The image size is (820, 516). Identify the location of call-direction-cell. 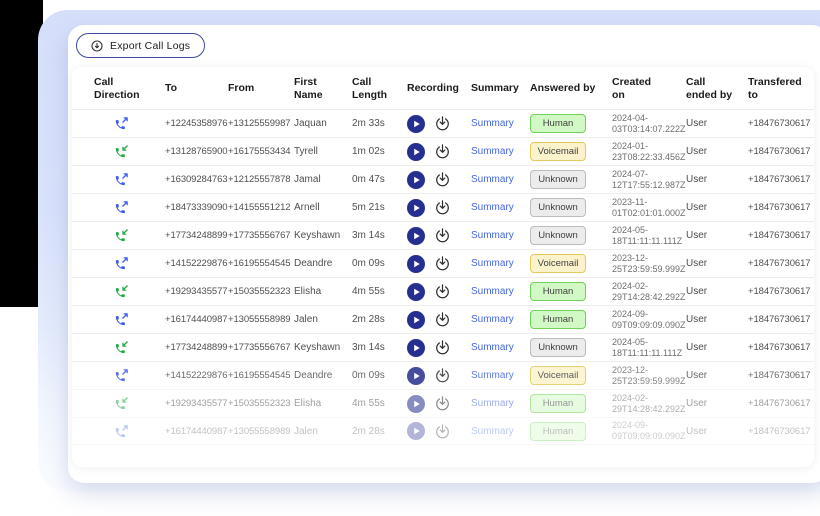
(129, 179).